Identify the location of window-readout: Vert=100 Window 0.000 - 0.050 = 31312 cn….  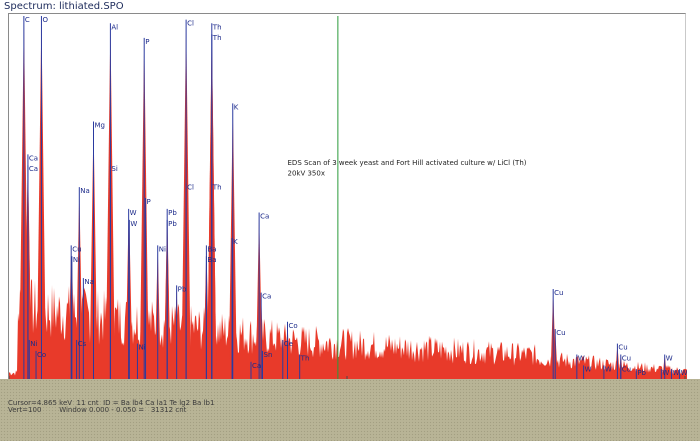
(97, 410).